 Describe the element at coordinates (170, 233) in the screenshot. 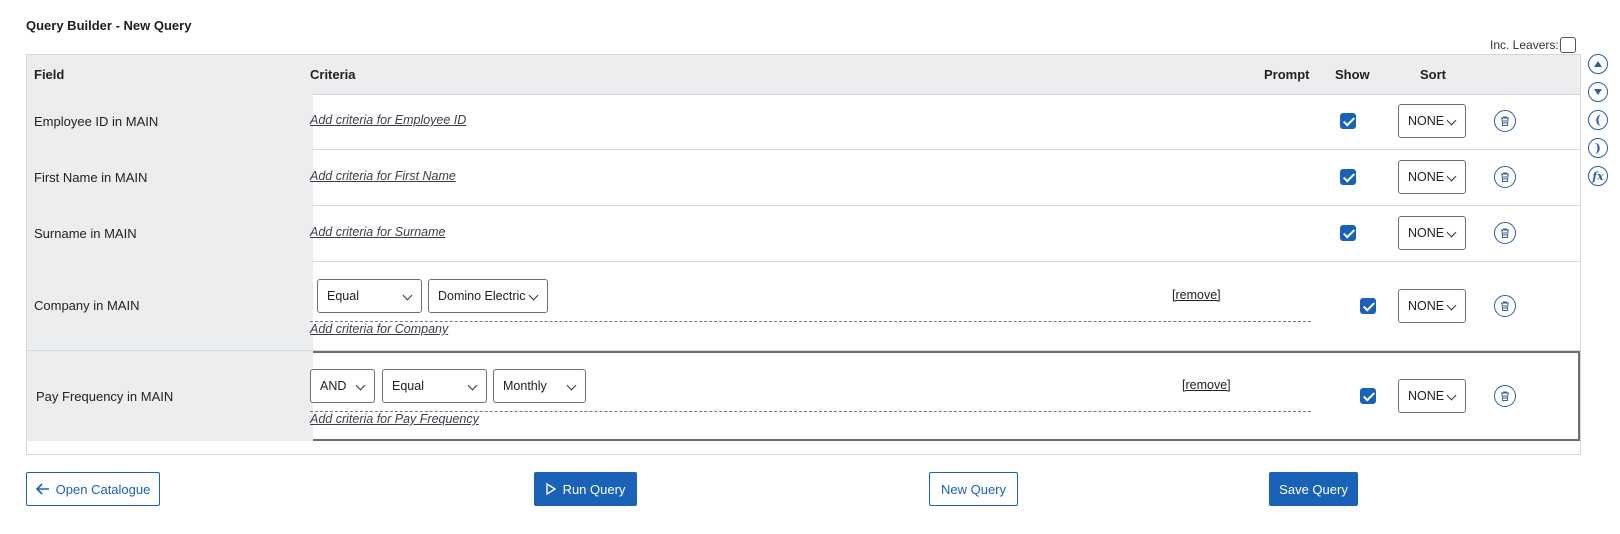

I see `field-name: Surname in MAIN` at that location.